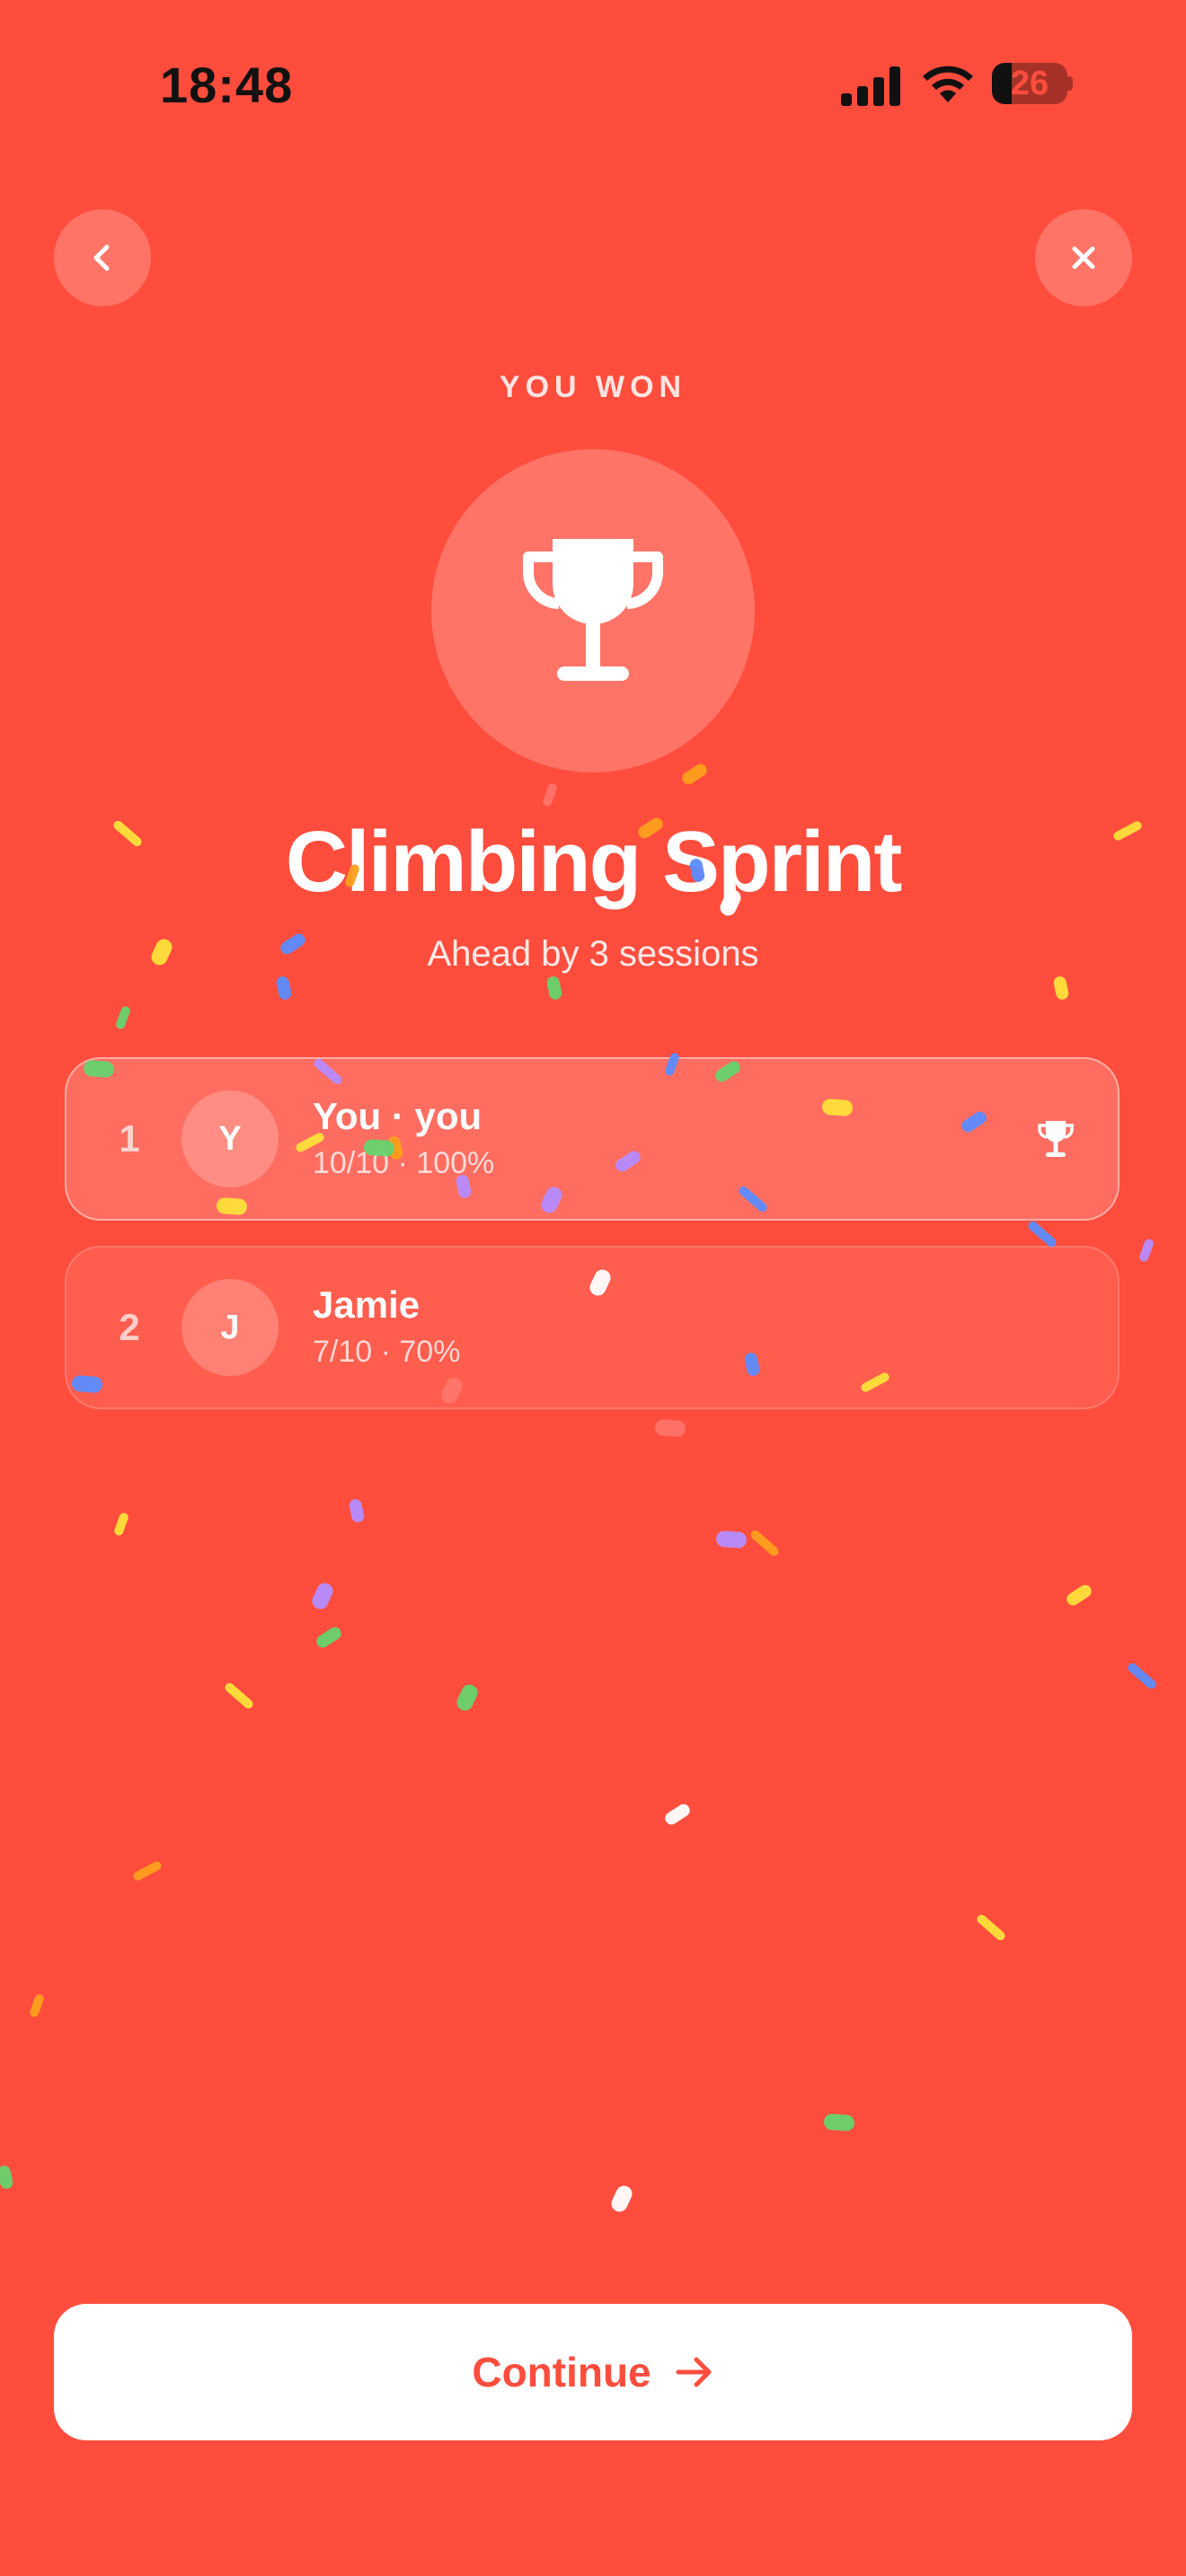 The image size is (1186, 2576). I want to click on result-eyebrow: YOU WON, so click(593, 387).